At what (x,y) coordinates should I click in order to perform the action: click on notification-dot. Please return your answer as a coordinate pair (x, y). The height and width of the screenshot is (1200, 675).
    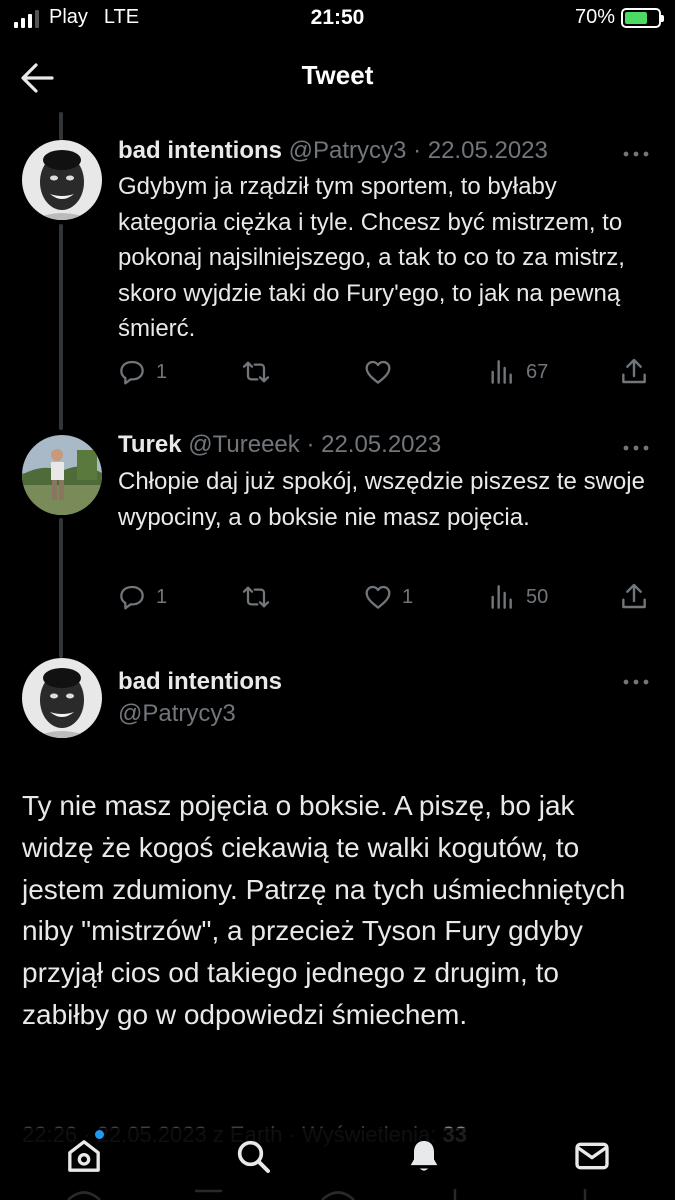
    Looking at the image, I should click on (99, 1134).